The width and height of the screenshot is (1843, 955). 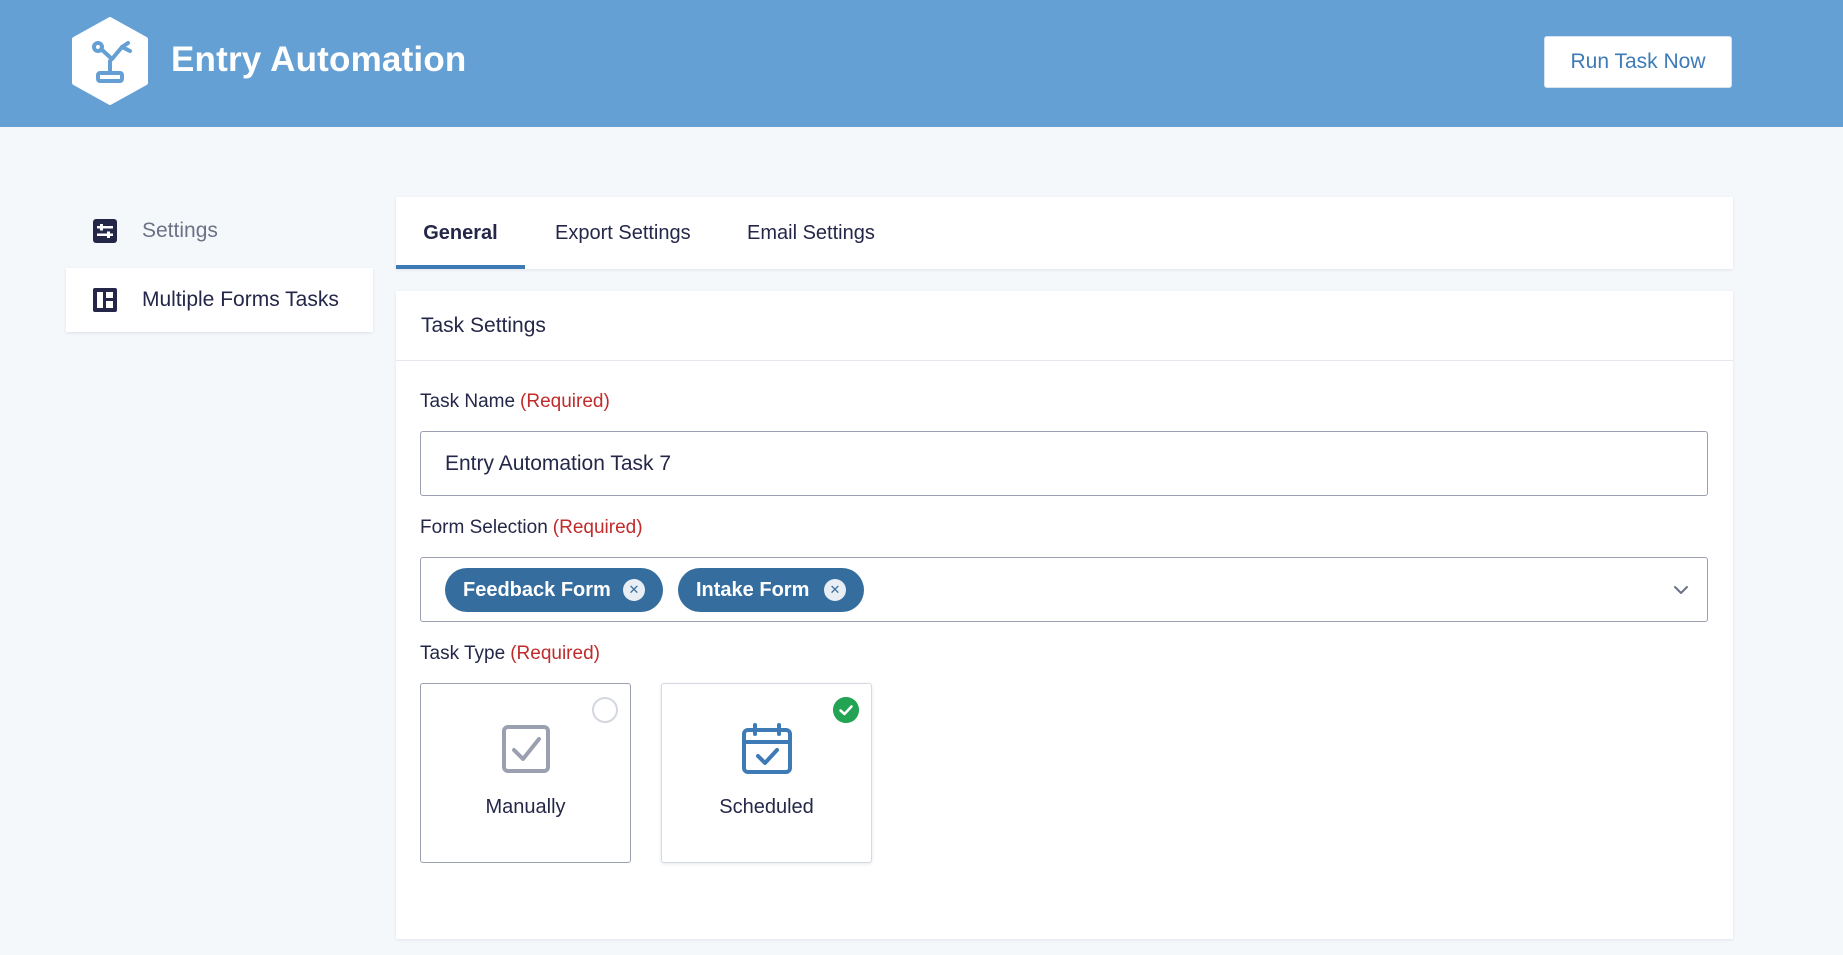 What do you see at coordinates (110, 61) in the screenshot?
I see `robot-arm-icon` at bounding box center [110, 61].